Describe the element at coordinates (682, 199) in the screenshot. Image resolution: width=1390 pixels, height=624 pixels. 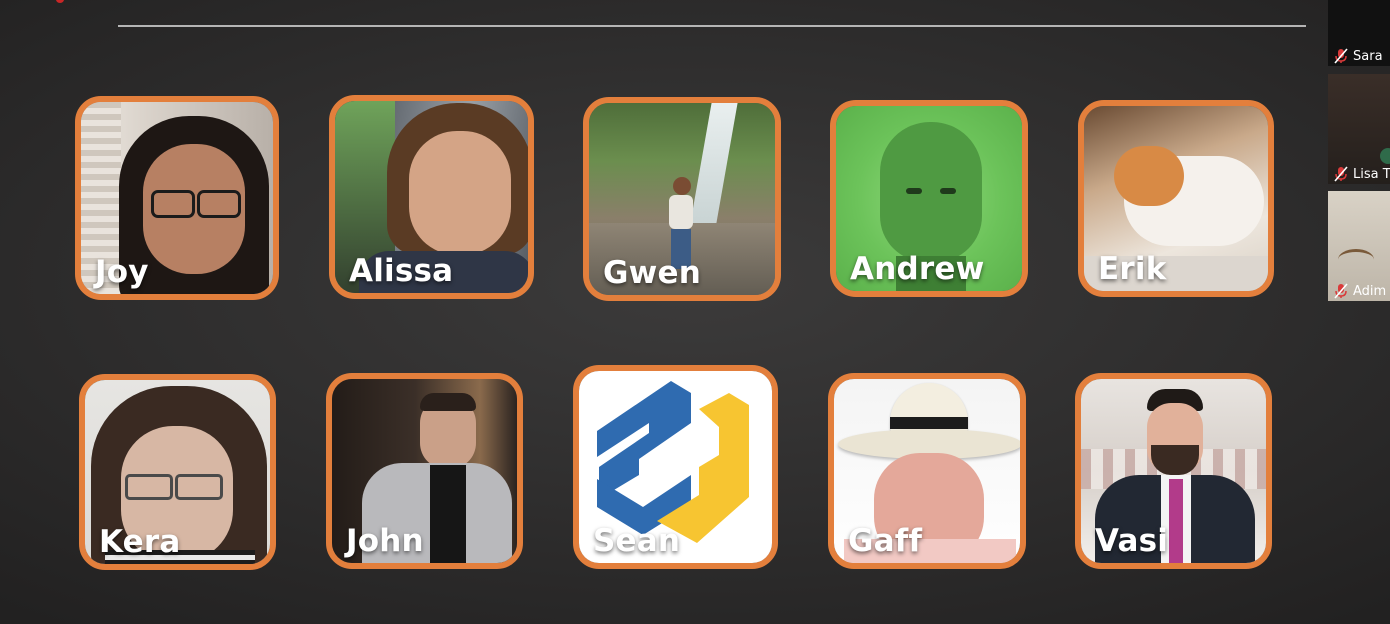
I see `participant-tile-gwen: Gwen` at that location.